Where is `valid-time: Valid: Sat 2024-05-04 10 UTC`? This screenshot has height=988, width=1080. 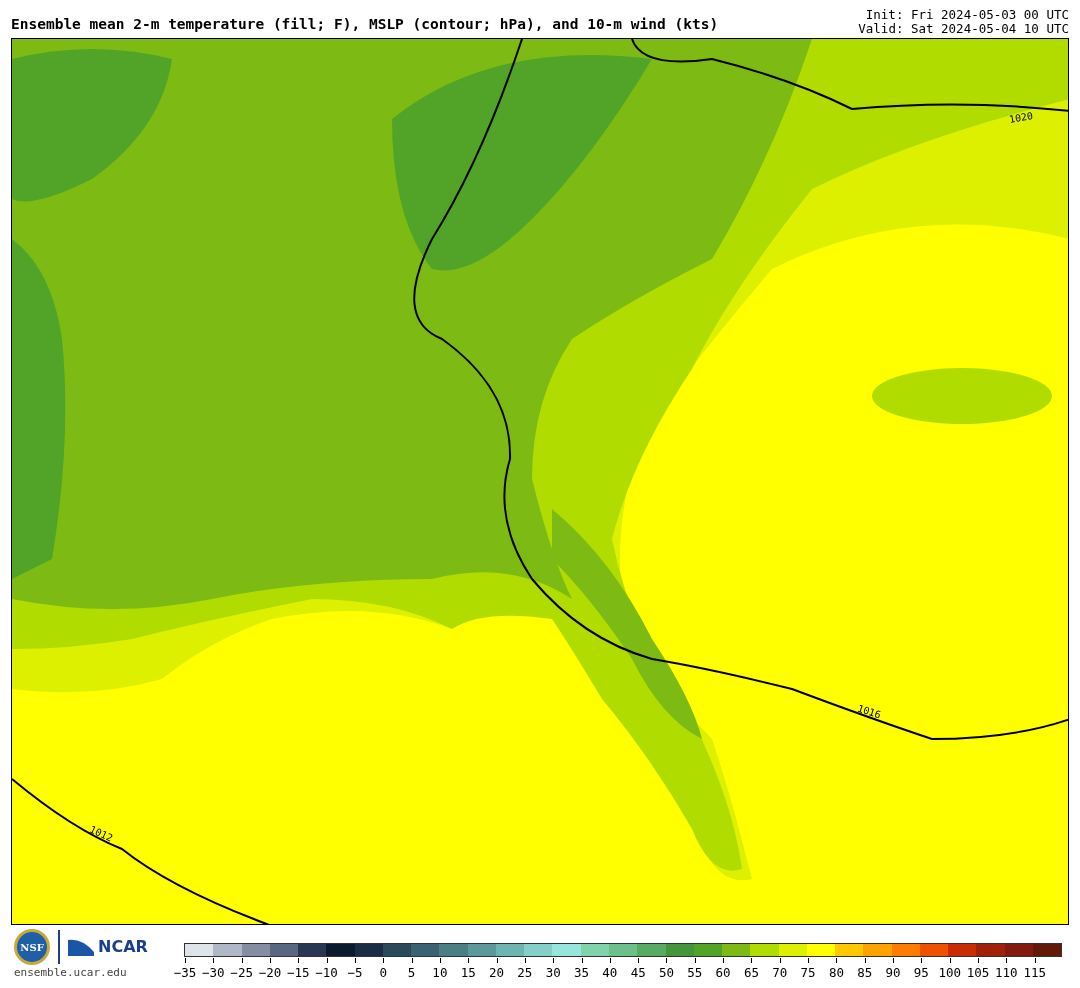 valid-time: Valid: Sat 2024-05-04 10 UTC is located at coordinates (963, 29).